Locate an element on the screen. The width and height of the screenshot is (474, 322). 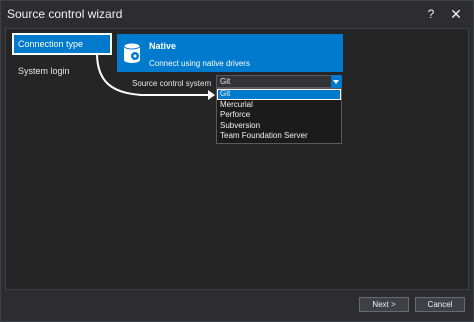
window-title: Source control wizard is located at coordinates (65, 14).